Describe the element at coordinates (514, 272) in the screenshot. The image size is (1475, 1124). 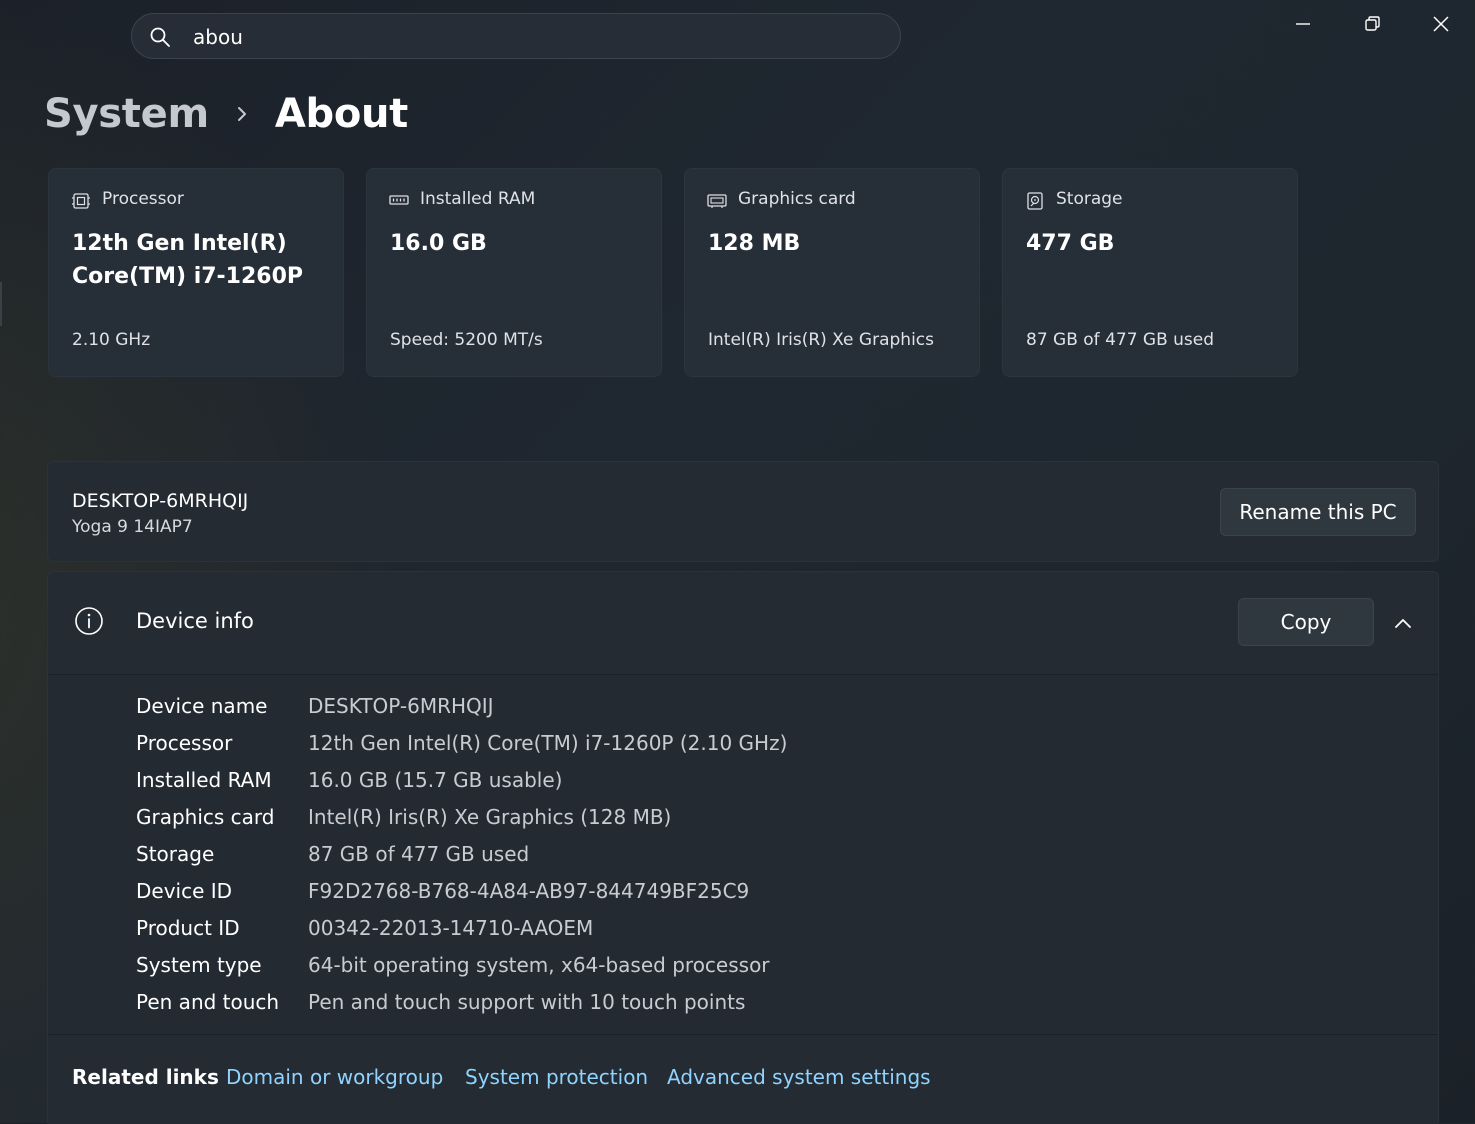
I see `ram-card: Installed RAM 16.0 GB Speed: 5200 MT/s` at that location.